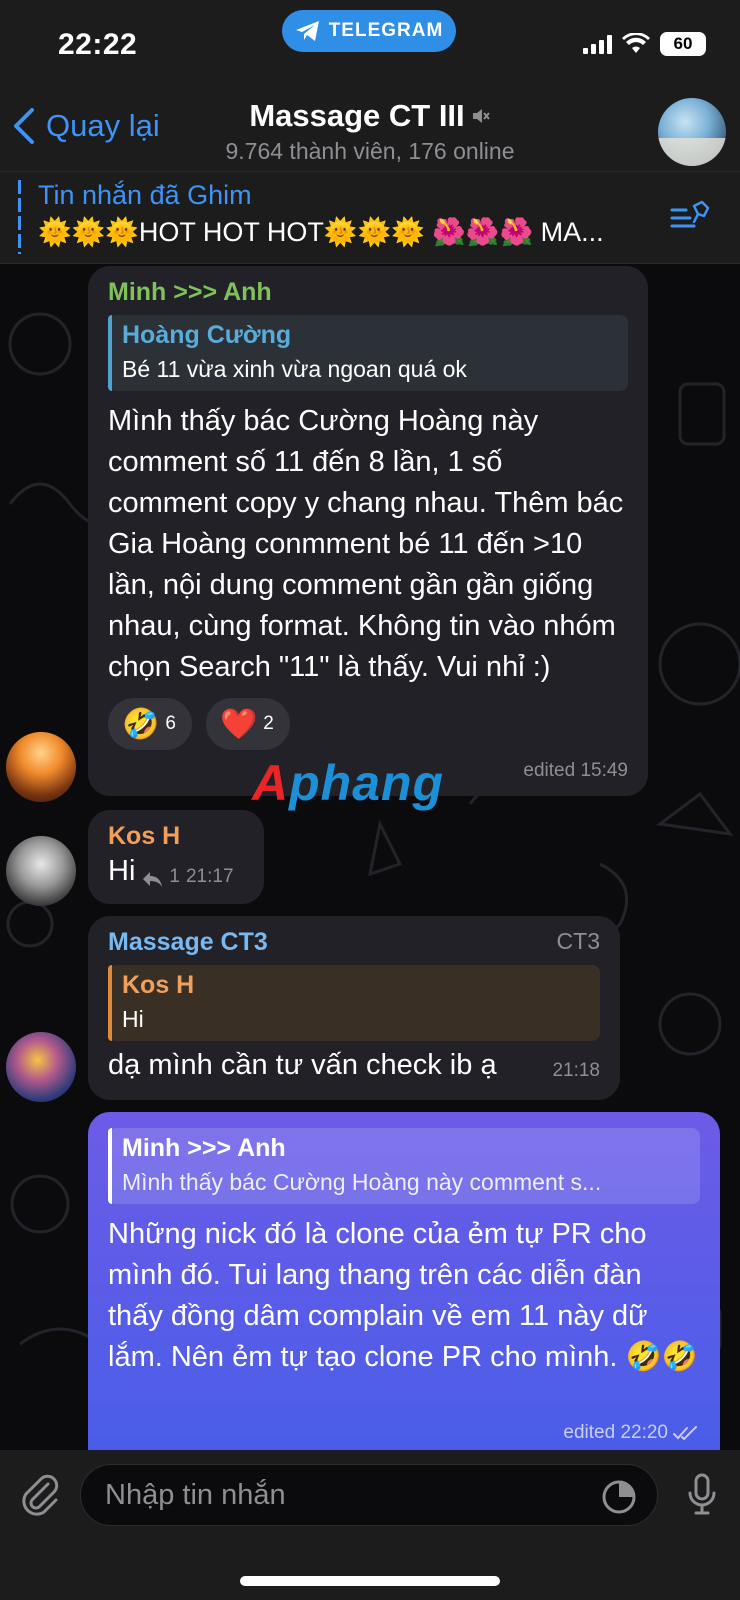 This screenshot has height=1600, width=740. What do you see at coordinates (238, 724) in the screenshot?
I see `heart-emoji-icon: ❤️` at bounding box center [238, 724].